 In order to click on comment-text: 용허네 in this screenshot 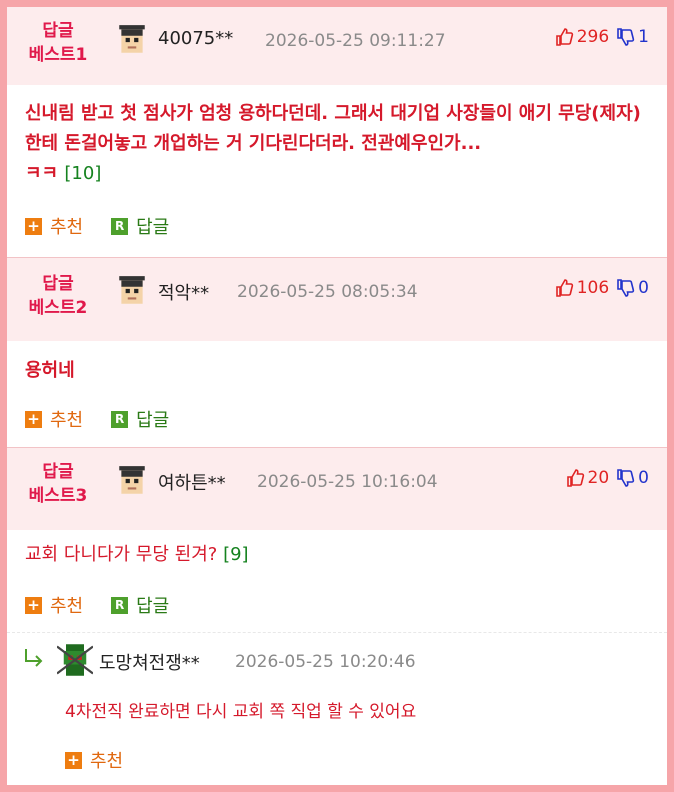, I will do `click(50, 370)`.